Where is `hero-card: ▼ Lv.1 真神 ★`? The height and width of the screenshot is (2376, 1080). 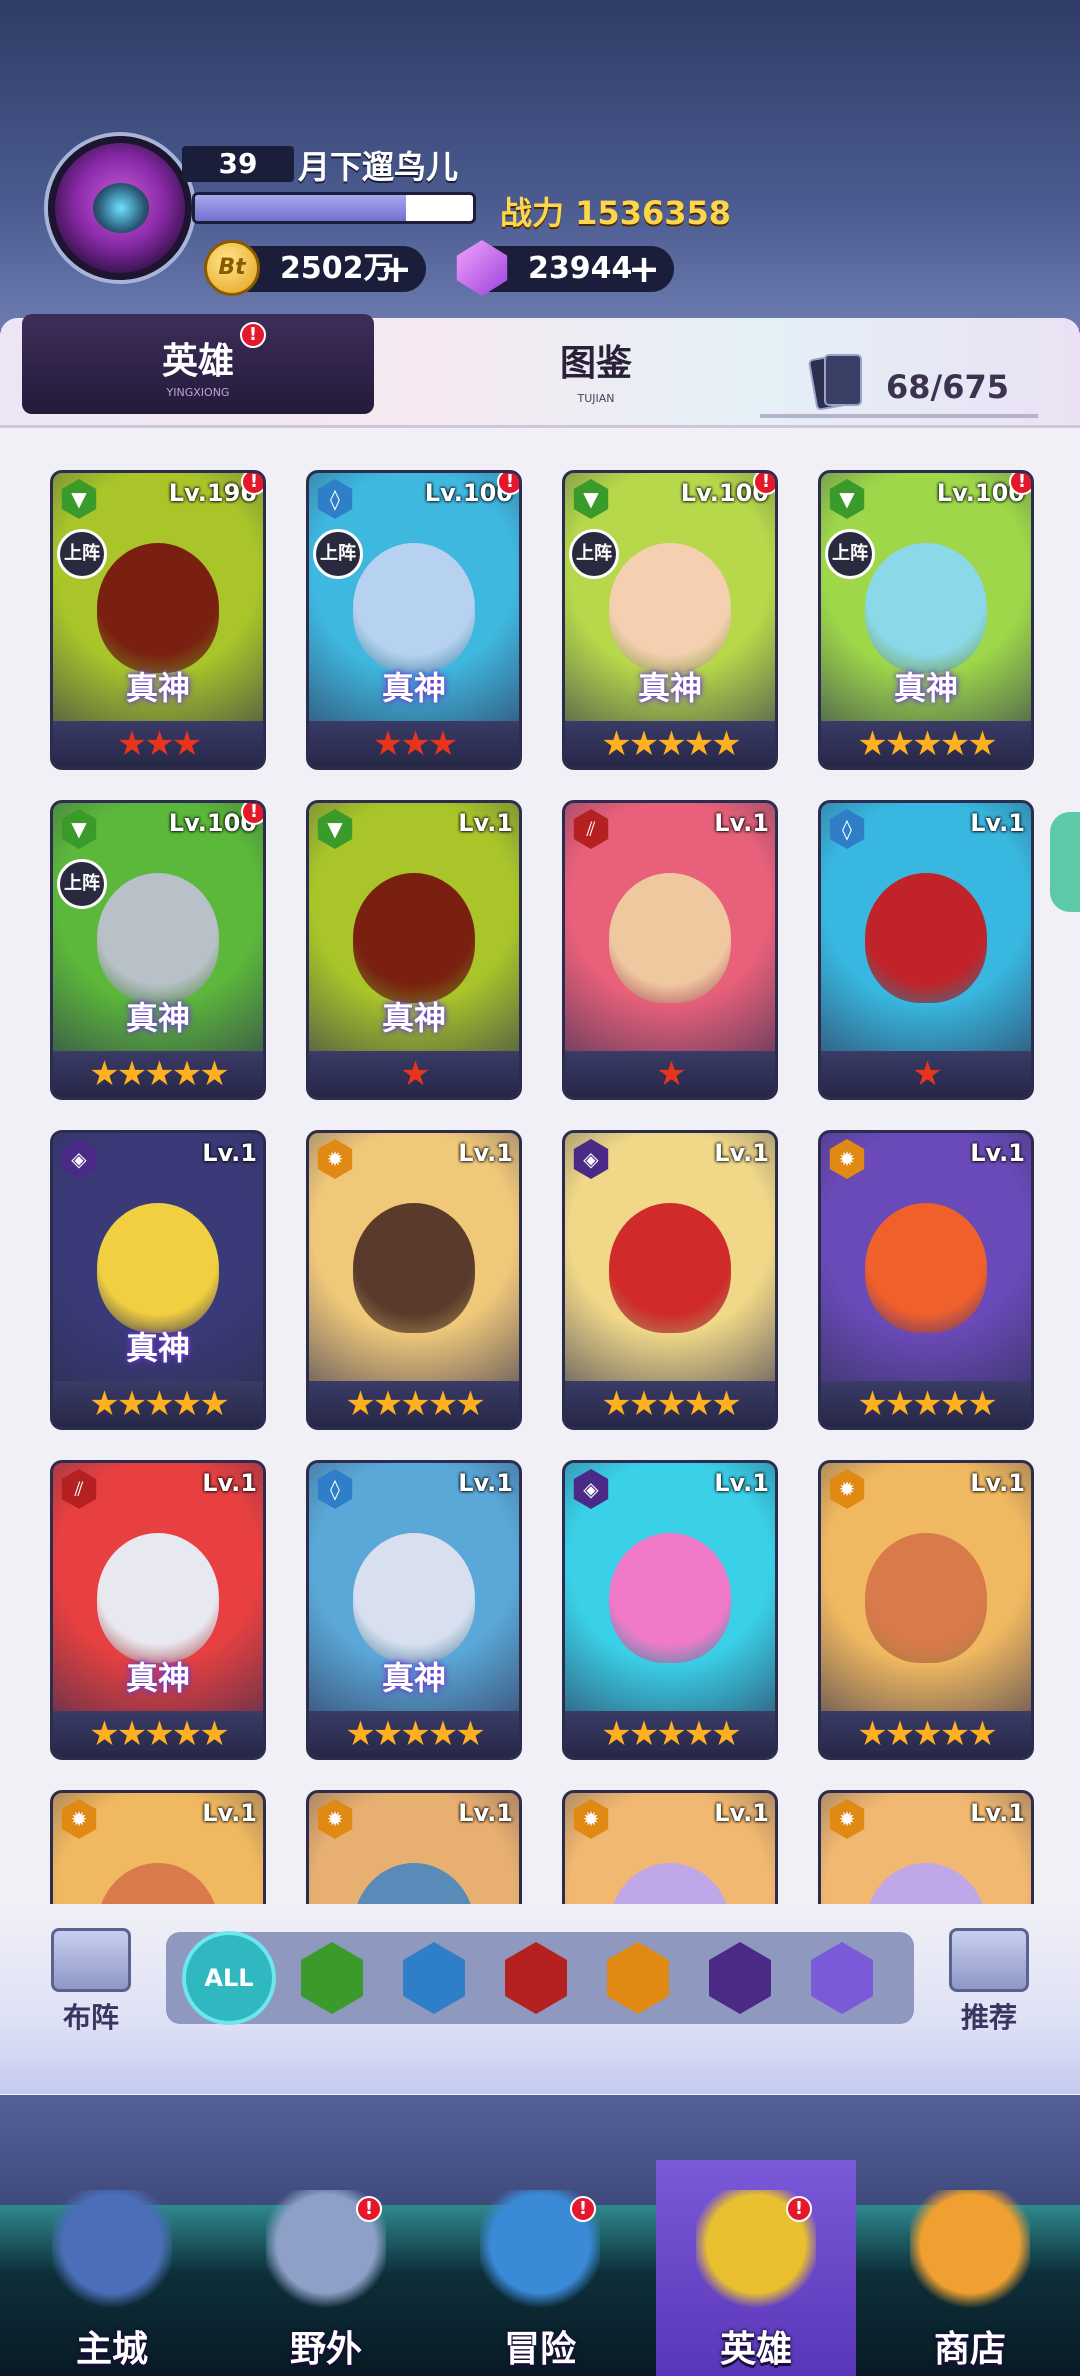
hero-card: ▼ Lv.1 真神 ★ is located at coordinates (414, 950).